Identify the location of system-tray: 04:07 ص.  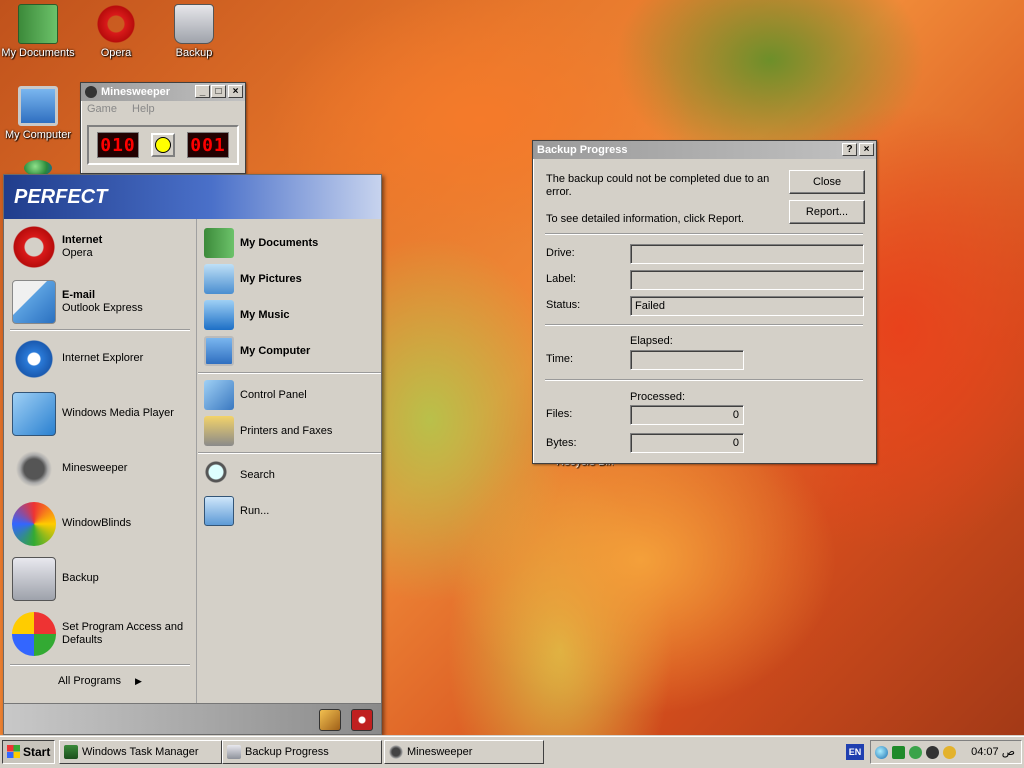
(946, 752).